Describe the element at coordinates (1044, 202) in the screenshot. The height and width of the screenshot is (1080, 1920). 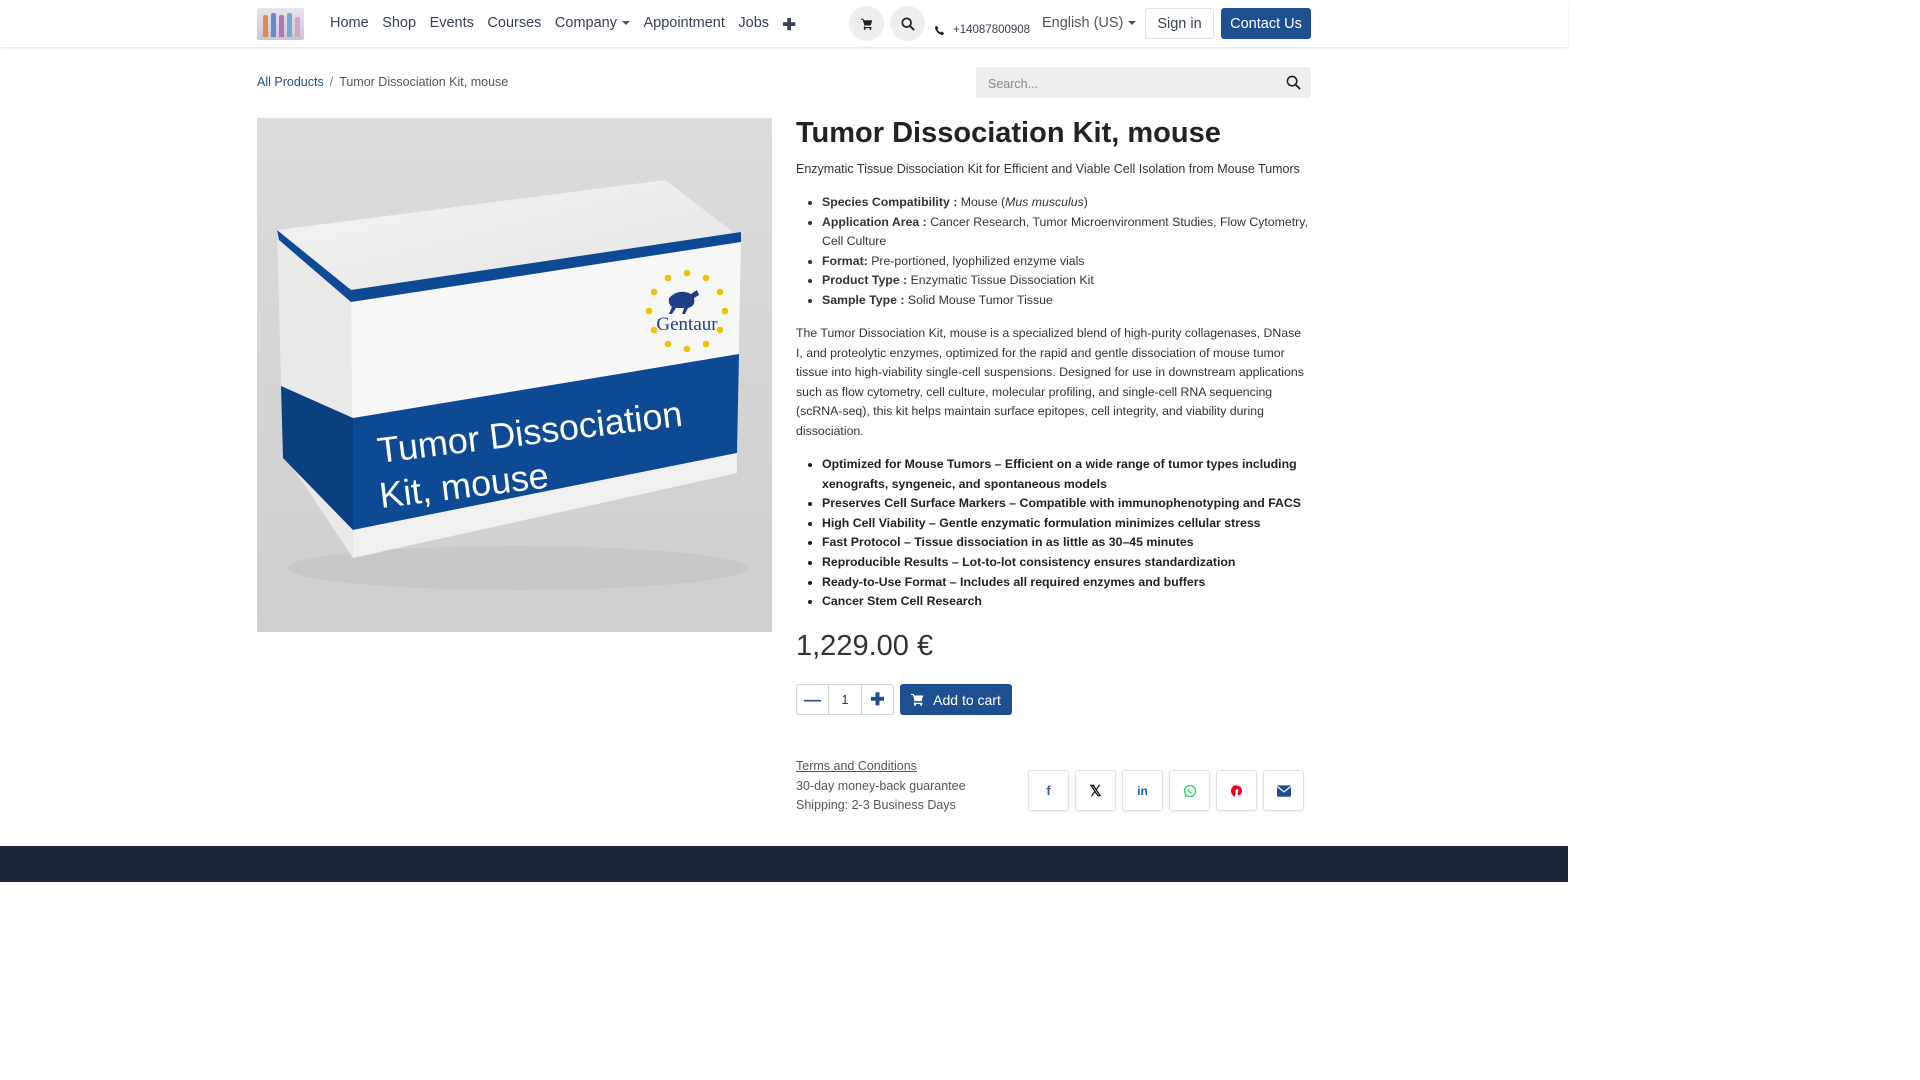
I see `spec-italic: Mus musculus` at that location.